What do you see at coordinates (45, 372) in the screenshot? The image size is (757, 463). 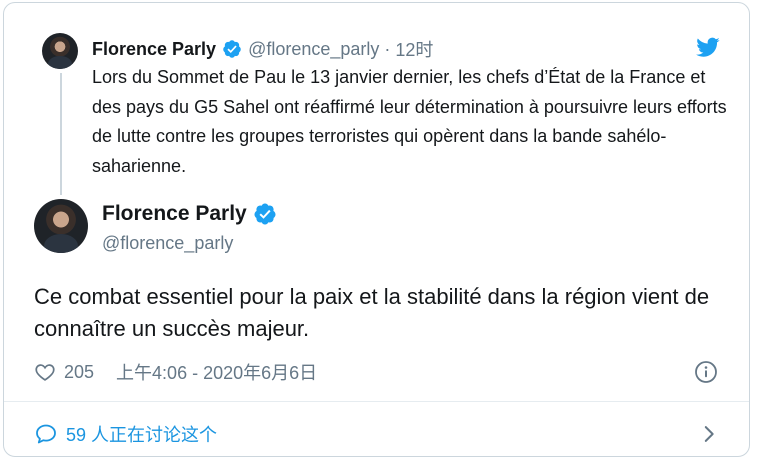 I see `heart-icon` at bounding box center [45, 372].